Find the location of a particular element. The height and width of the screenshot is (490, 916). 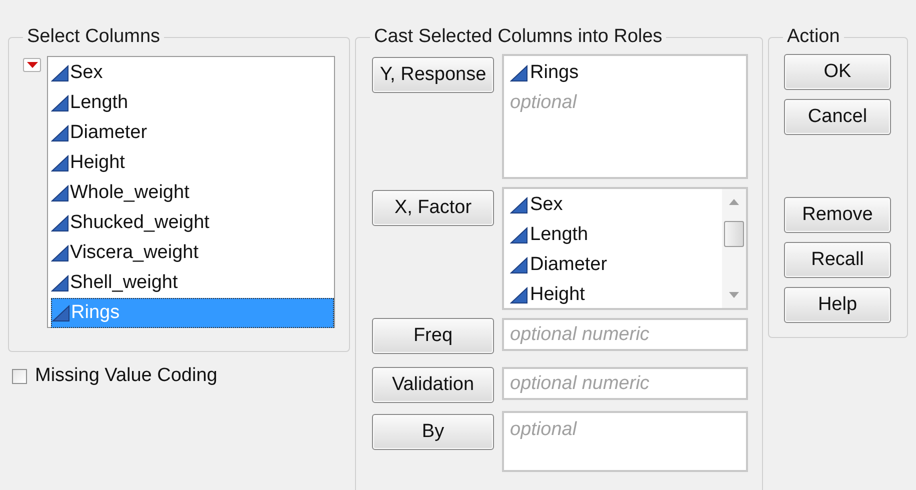

role-item: Height is located at coordinates (613, 295).